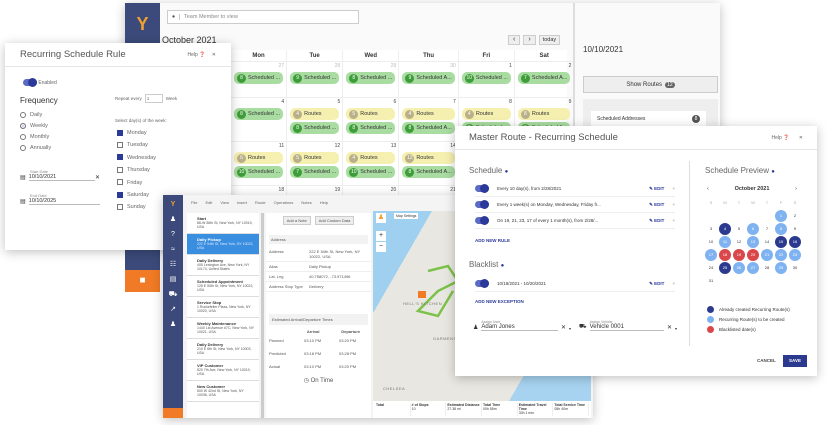 The height and width of the screenshot is (425, 828). What do you see at coordinates (64, 201) in the screenshot?
I see `end-date-input: 10/10/2025` at bounding box center [64, 201].